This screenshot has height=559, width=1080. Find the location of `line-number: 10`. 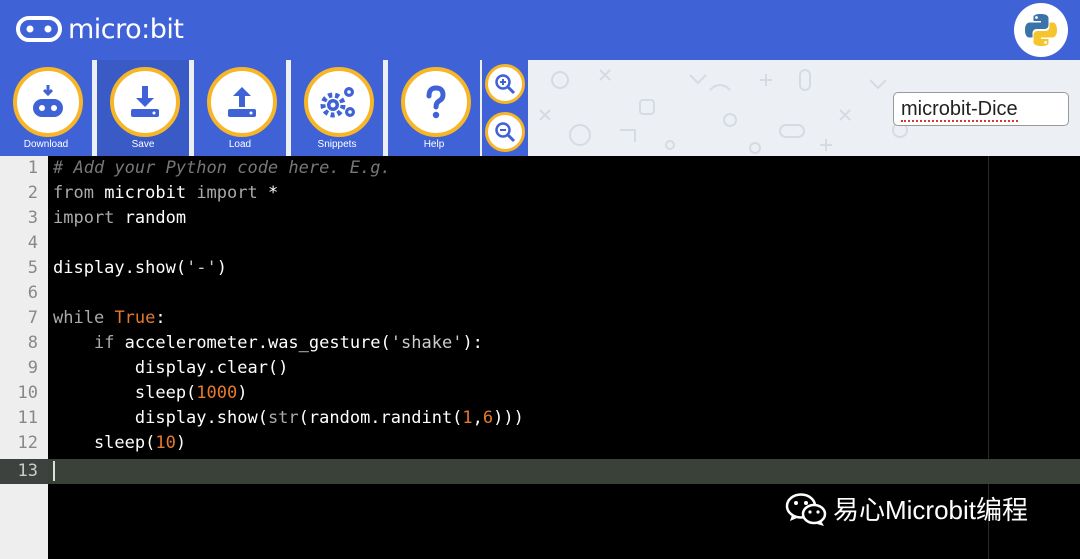

line-number: 10 is located at coordinates (27, 393).